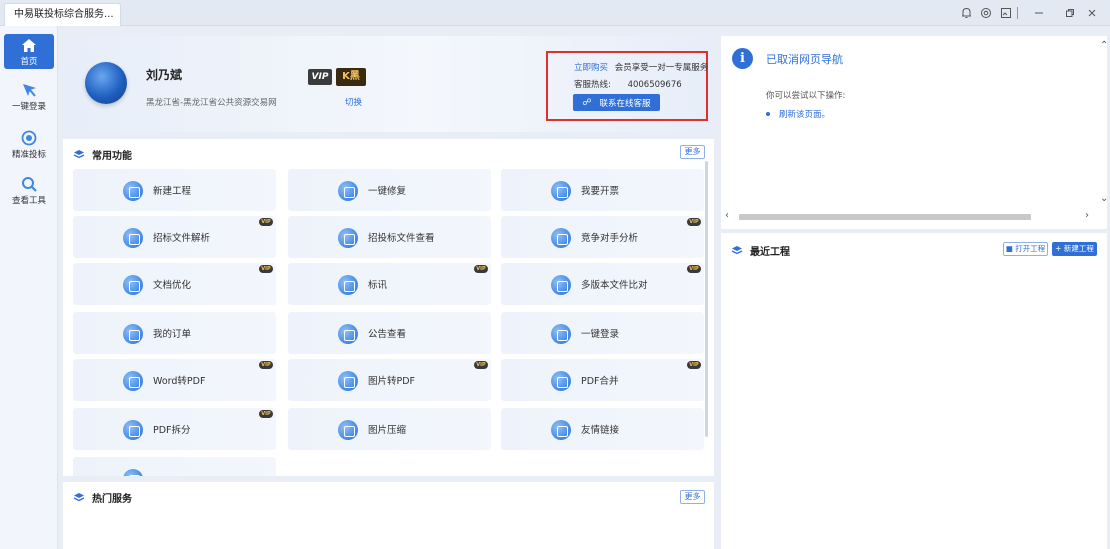  I want to click on buy-row: 立即购买 会员享受一对一专属服务, so click(641, 67).